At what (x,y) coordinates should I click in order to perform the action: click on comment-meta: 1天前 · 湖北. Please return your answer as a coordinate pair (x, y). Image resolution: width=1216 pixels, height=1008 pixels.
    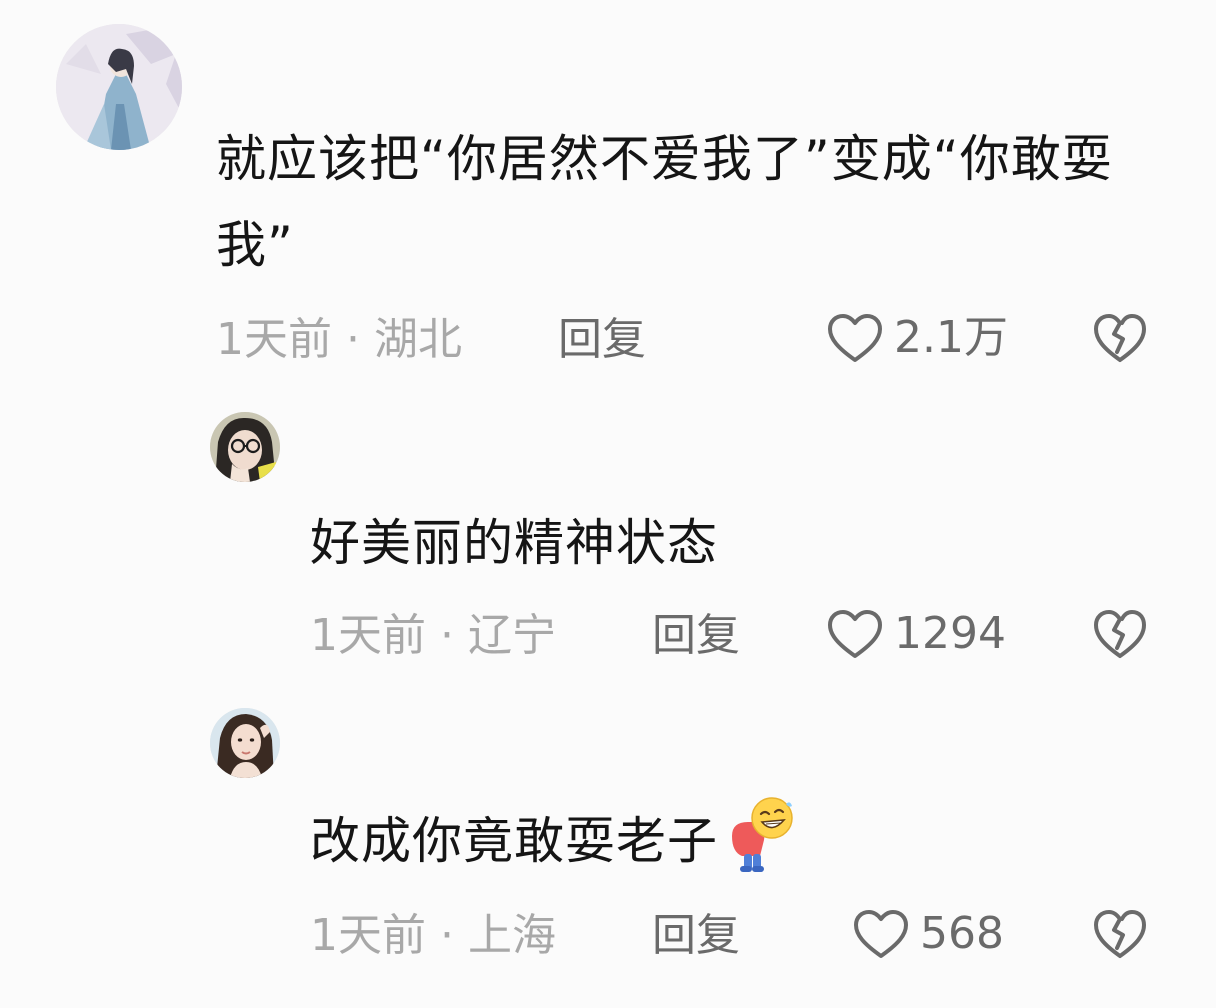
    Looking at the image, I should click on (339, 340).